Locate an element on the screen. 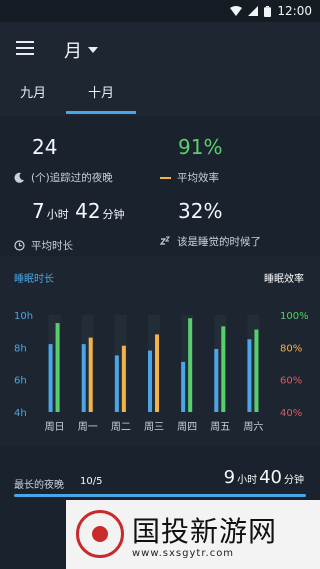  menu-icon is located at coordinates (25, 48).